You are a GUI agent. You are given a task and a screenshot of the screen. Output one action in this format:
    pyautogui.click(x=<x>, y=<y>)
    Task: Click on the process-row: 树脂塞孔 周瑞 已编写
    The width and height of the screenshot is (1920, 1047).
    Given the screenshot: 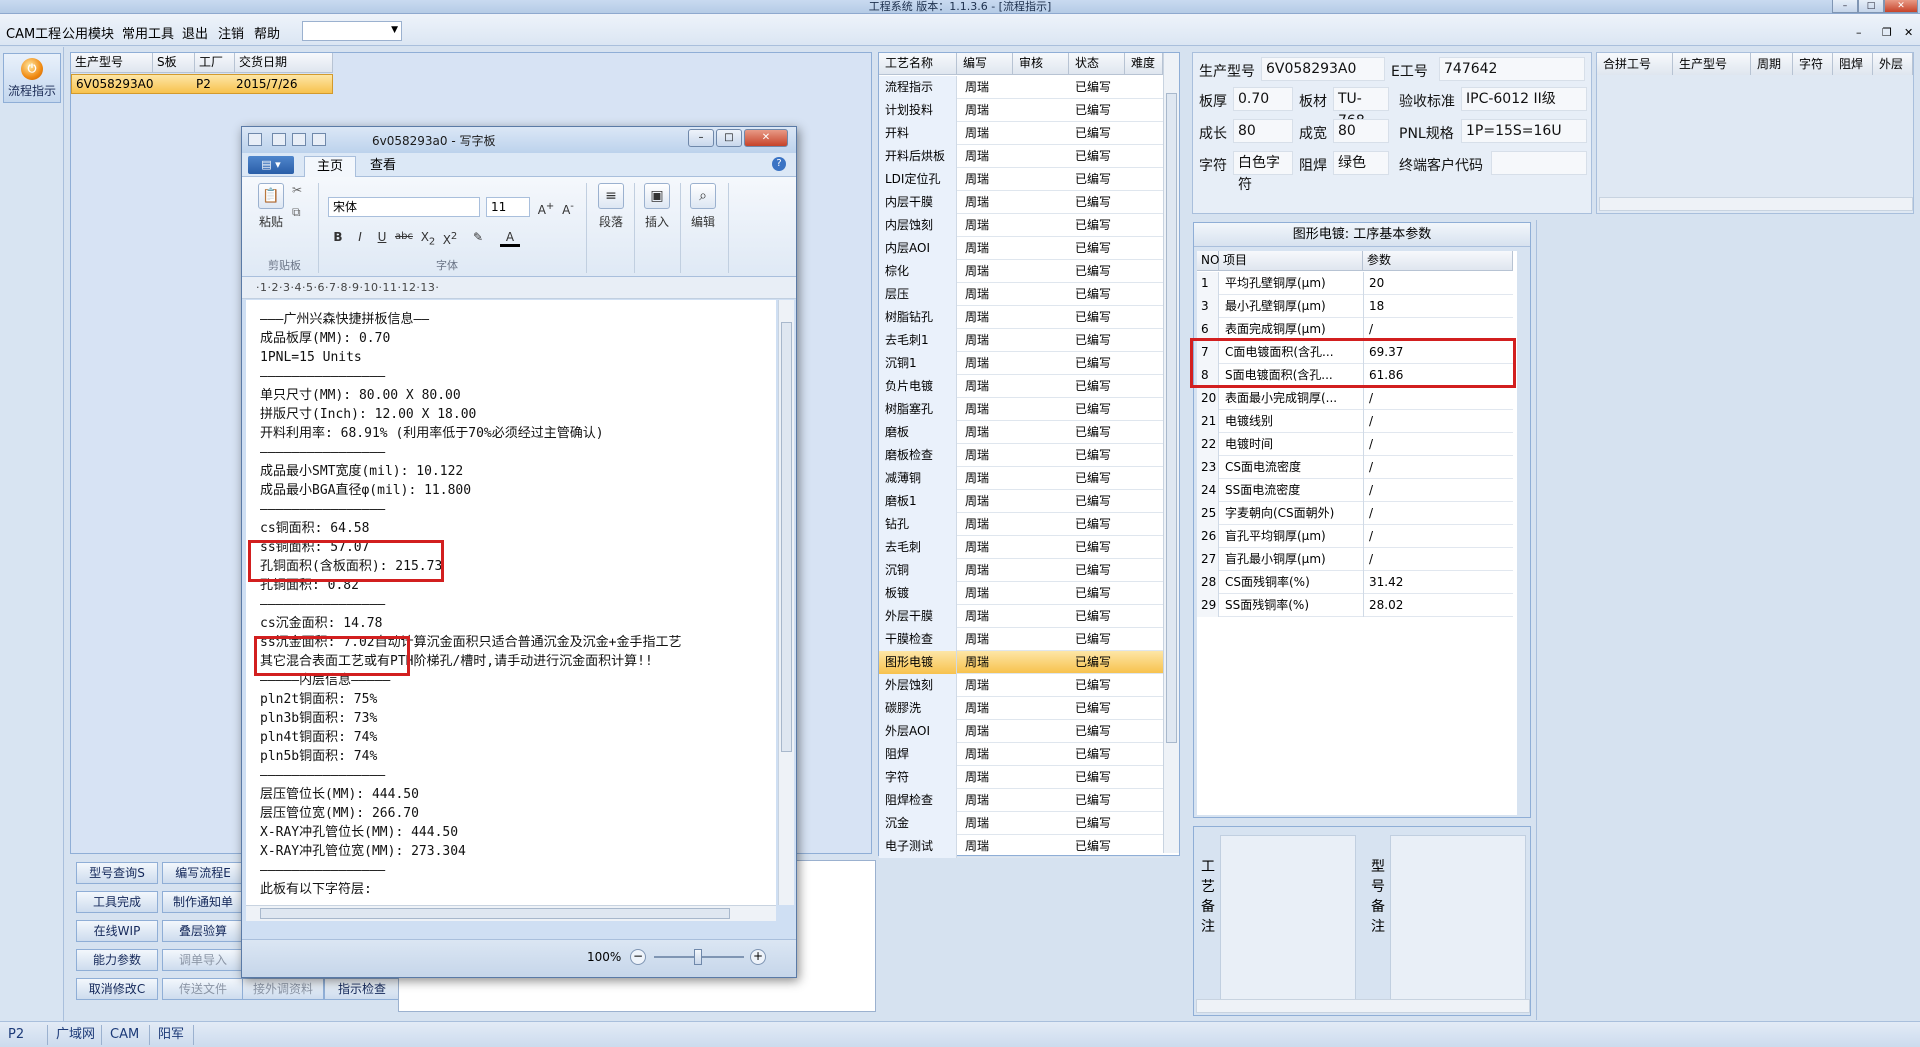 What is the action you would take?
    pyautogui.click(x=1021, y=409)
    